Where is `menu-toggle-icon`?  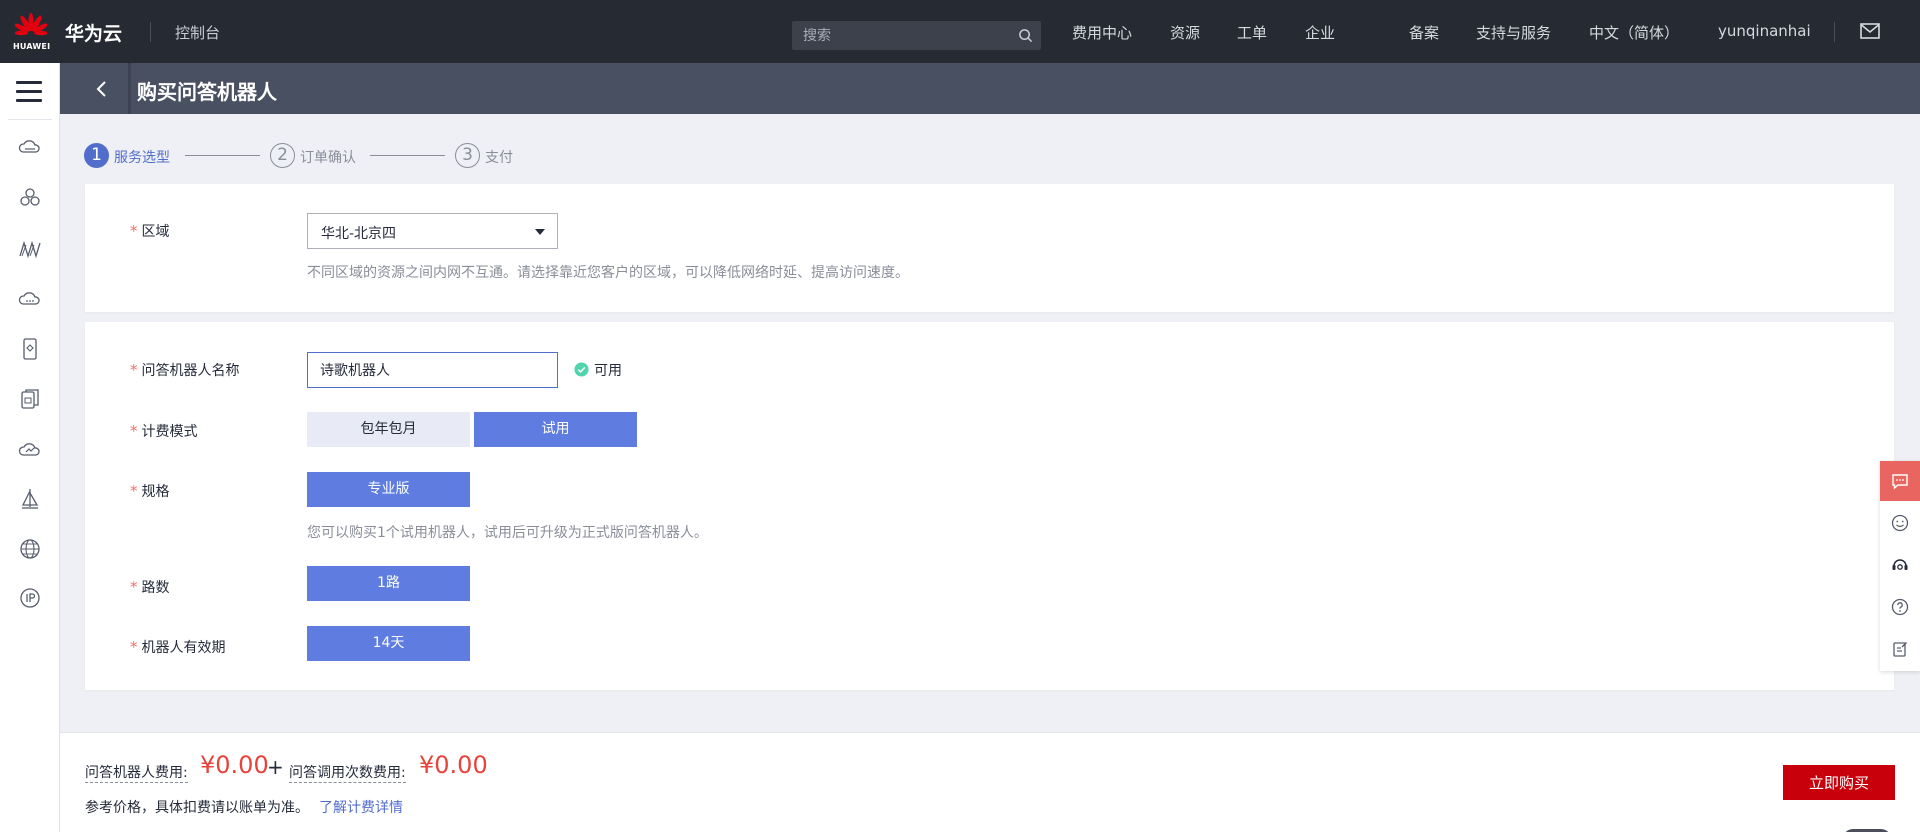
menu-toggle-icon is located at coordinates (29, 92).